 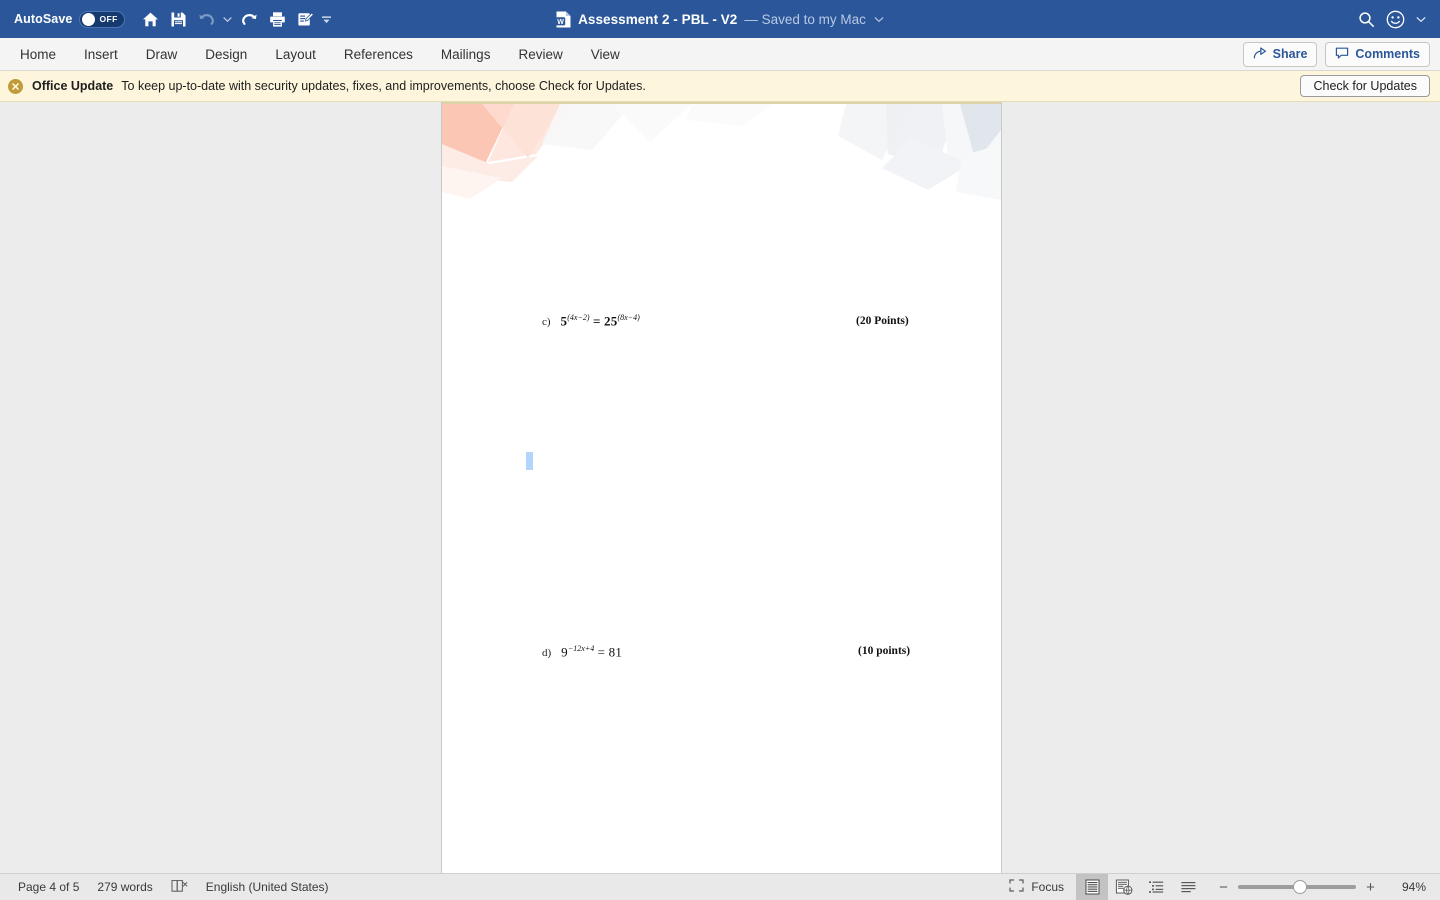 I want to click on language-indicator: English (United States), so click(x=267, y=887).